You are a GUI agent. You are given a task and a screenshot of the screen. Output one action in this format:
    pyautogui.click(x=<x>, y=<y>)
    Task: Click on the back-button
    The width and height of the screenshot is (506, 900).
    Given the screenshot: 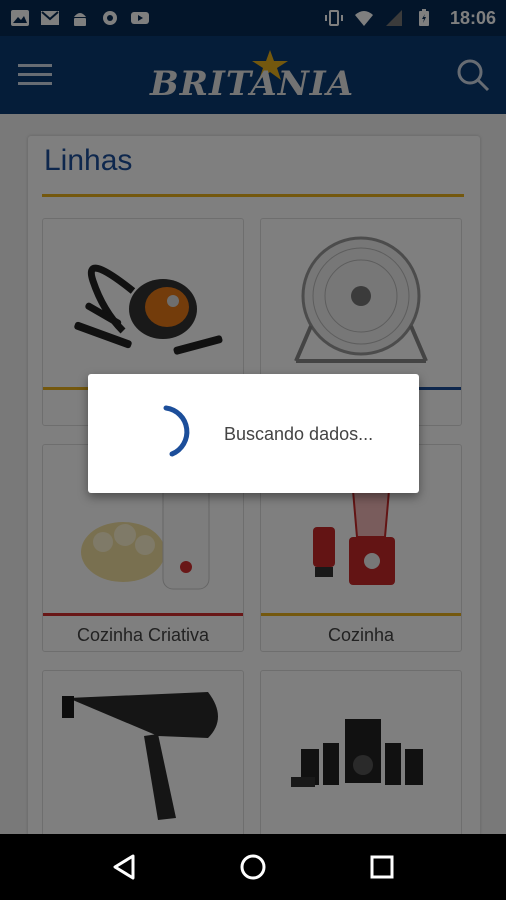 What is the action you would take?
    pyautogui.click(x=124, y=867)
    